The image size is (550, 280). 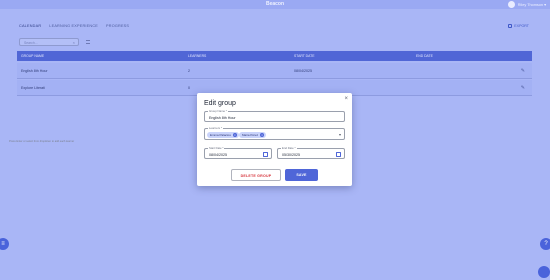 What do you see at coordinates (218, 154) in the screenshot?
I see `start-date-value: 08/04/2025` at bounding box center [218, 154].